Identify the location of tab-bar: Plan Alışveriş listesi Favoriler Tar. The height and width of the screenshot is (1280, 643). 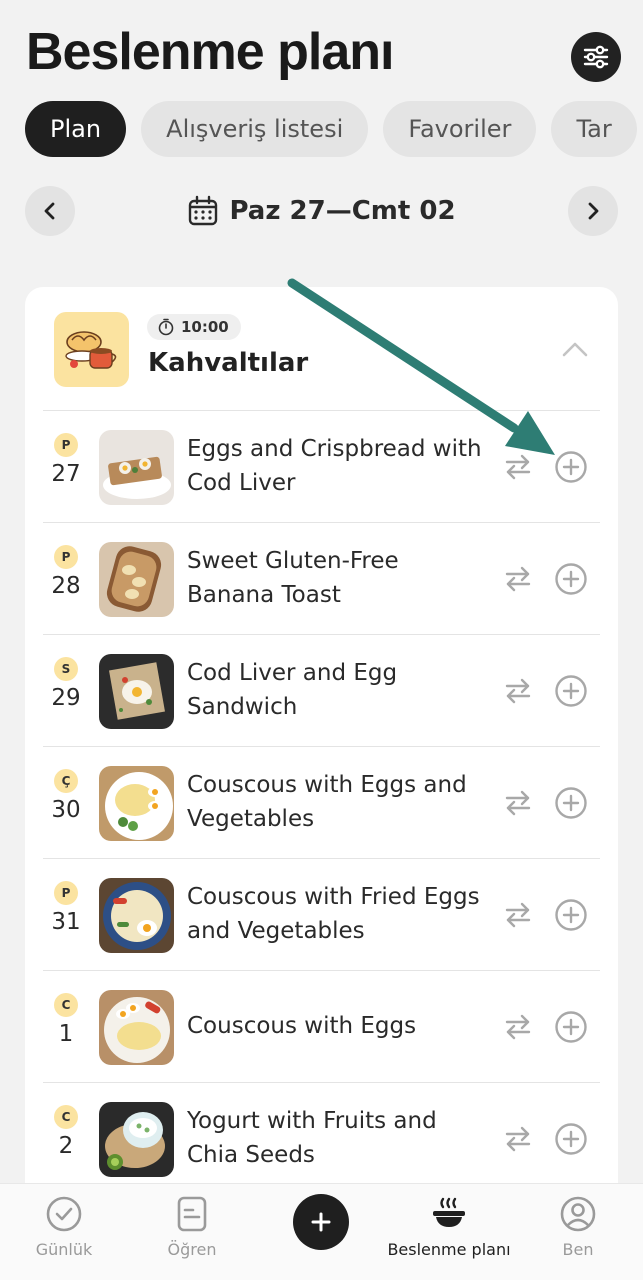
(334, 129).